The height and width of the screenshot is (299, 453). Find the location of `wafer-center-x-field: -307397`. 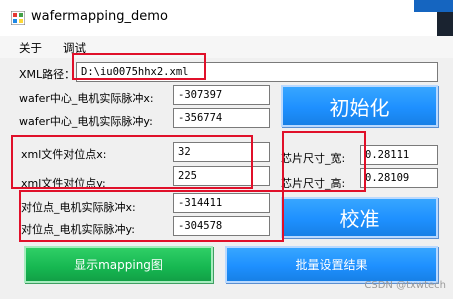

wafer-center-x-field: -307397 is located at coordinates (221, 95).